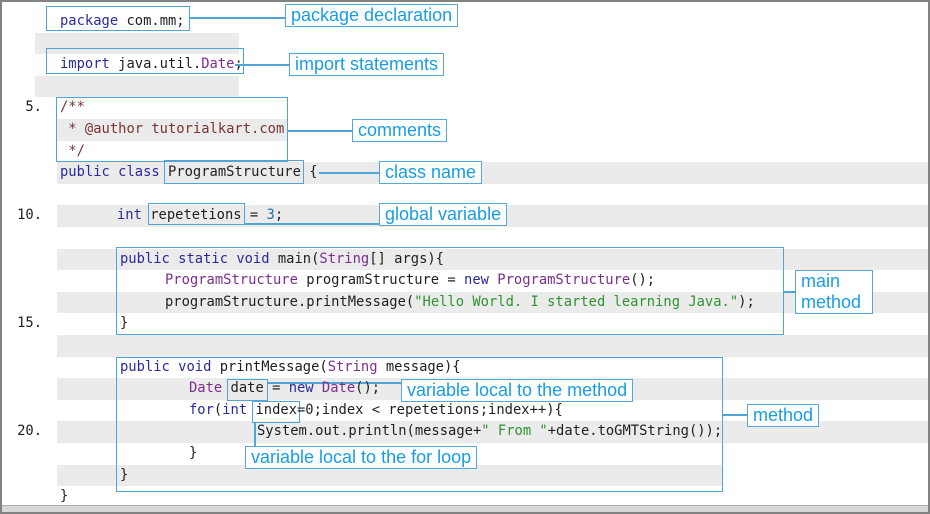 Image resolution: width=930 pixels, height=514 pixels. I want to click on token-plain: date =, so click(255, 388).